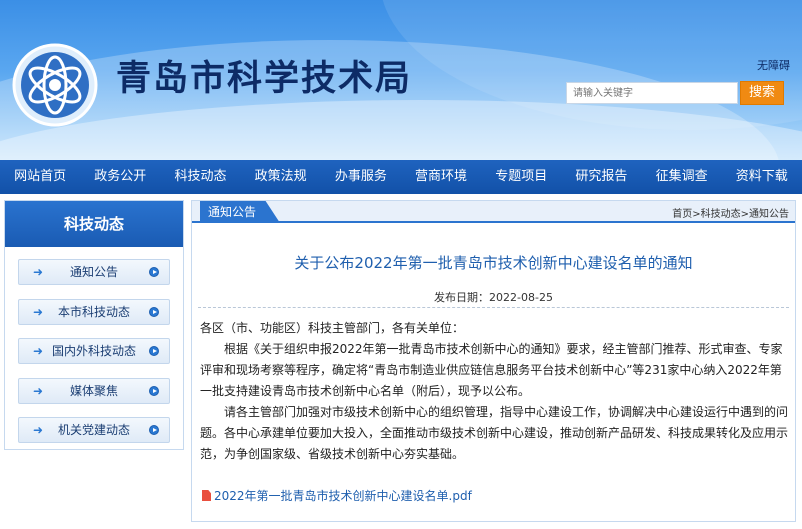 This screenshot has width=802, height=529. Describe the element at coordinates (40, 177) in the screenshot. I see `nav-item-home: 网站首页` at that location.